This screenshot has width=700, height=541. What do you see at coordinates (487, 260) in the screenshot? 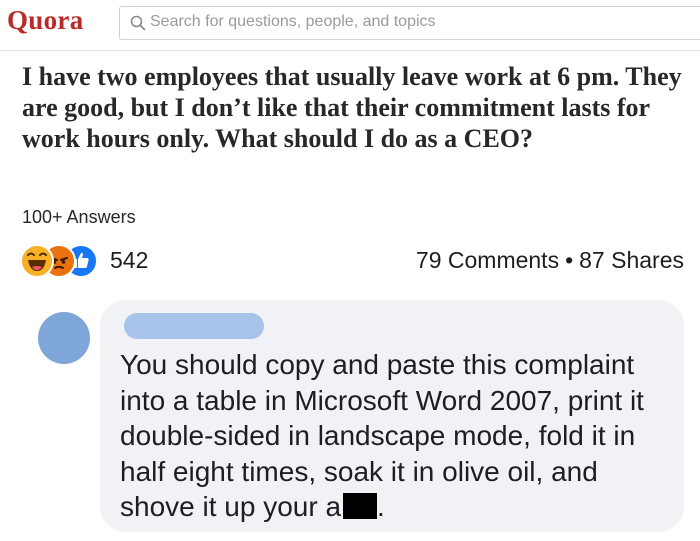
I see `comments-count: 79 Comments` at bounding box center [487, 260].